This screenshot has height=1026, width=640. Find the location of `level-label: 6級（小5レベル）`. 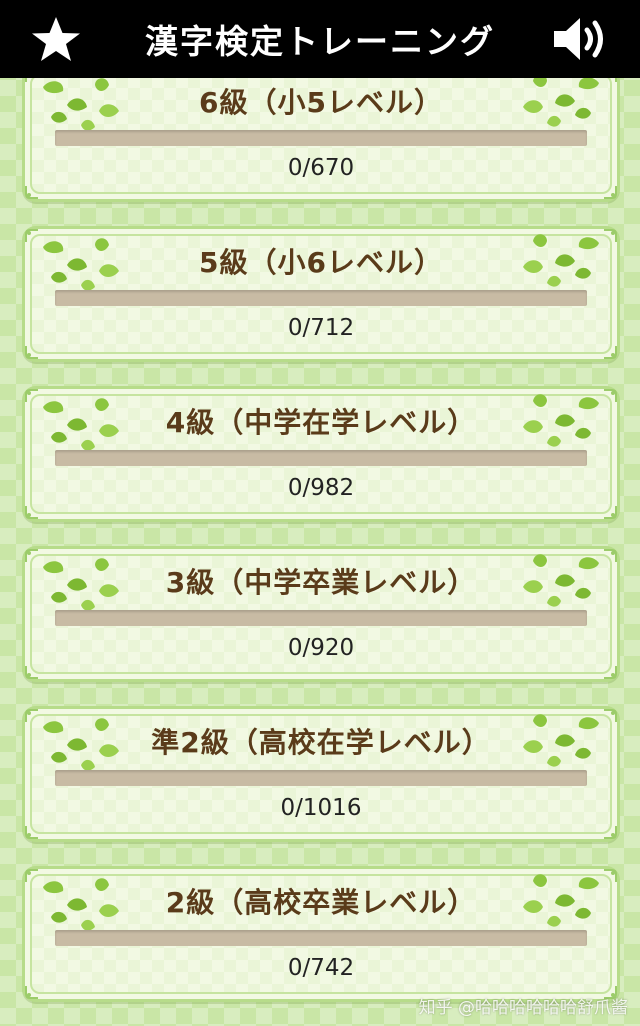

level-label: 6級（小5レベル） is located at coordinates (321, 102).